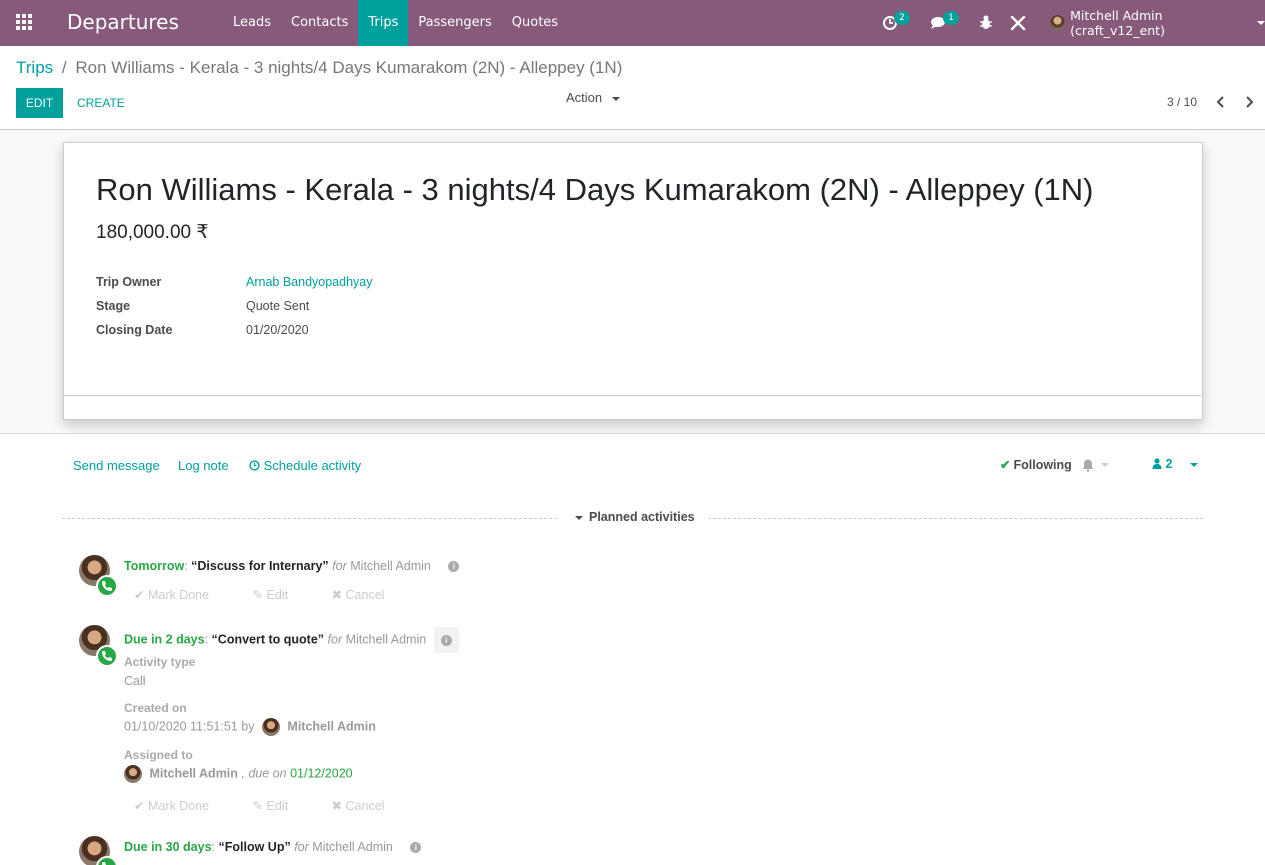 The height and width of the screenshot is (865, 1265). What do you see at coordinates (1169, 464) in the screenshot?
I see `followers-count: 2` at bounding box center [1169, 464].